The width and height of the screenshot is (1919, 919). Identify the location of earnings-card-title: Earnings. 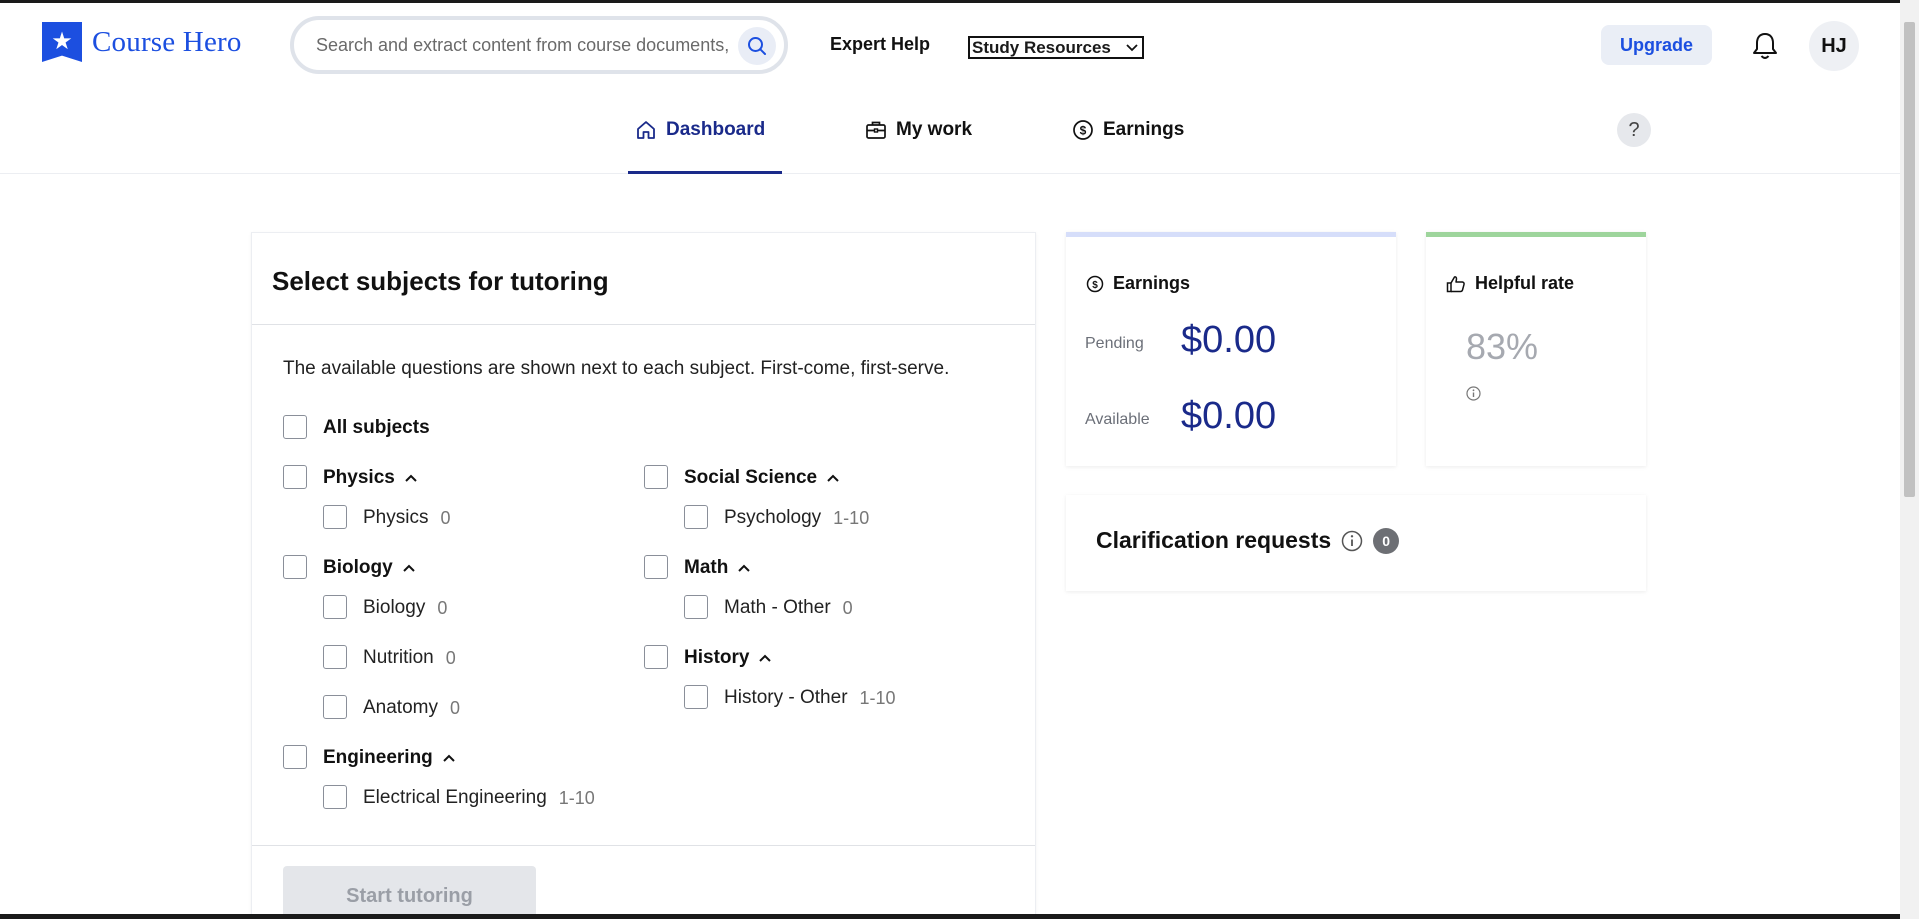
(1152, 283).